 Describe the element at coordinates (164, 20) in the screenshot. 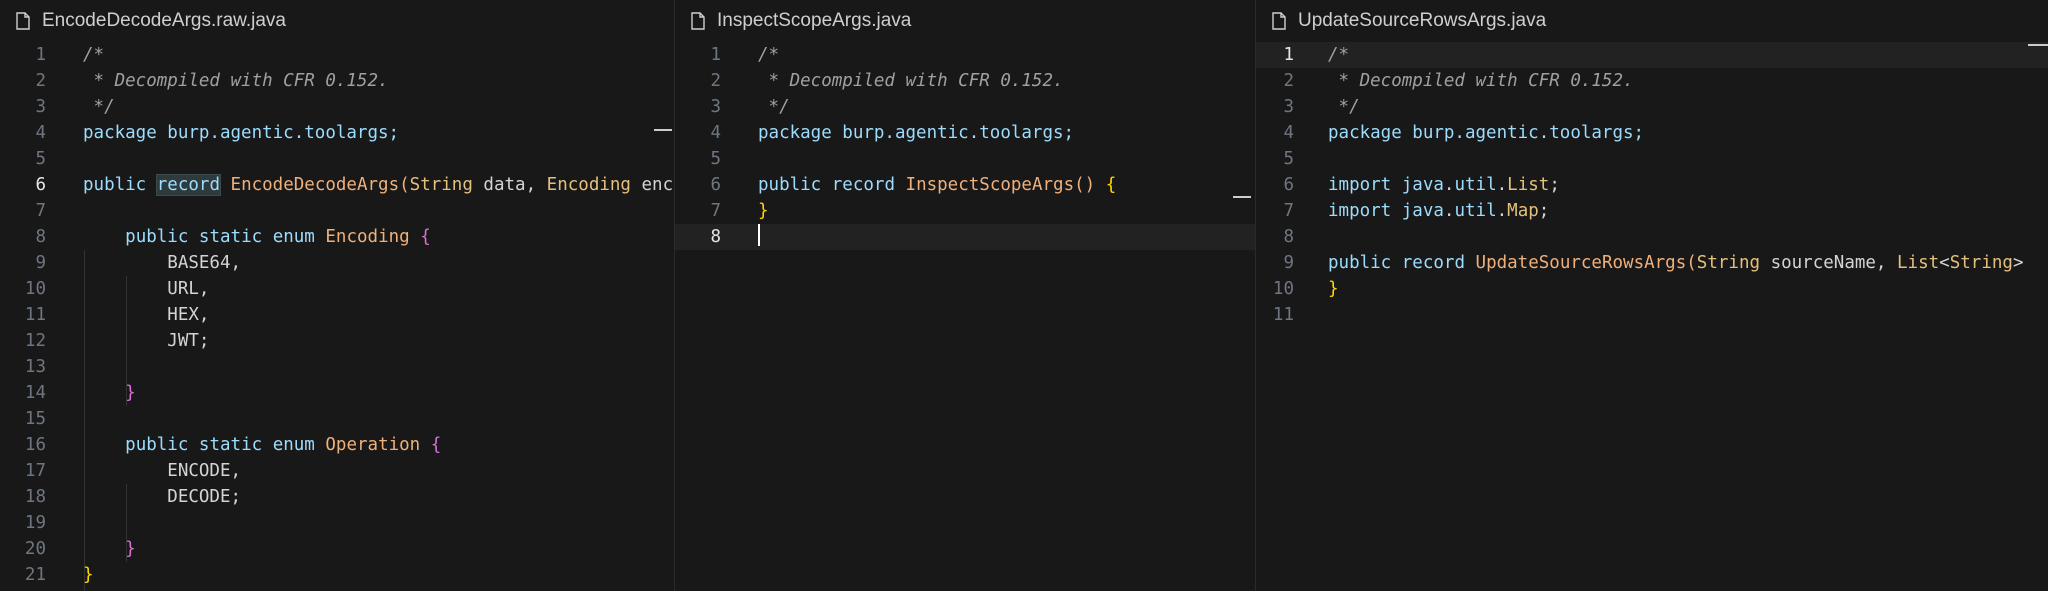

I see `tab-title: EncodeDecodeArgs.raw.java` at that location.